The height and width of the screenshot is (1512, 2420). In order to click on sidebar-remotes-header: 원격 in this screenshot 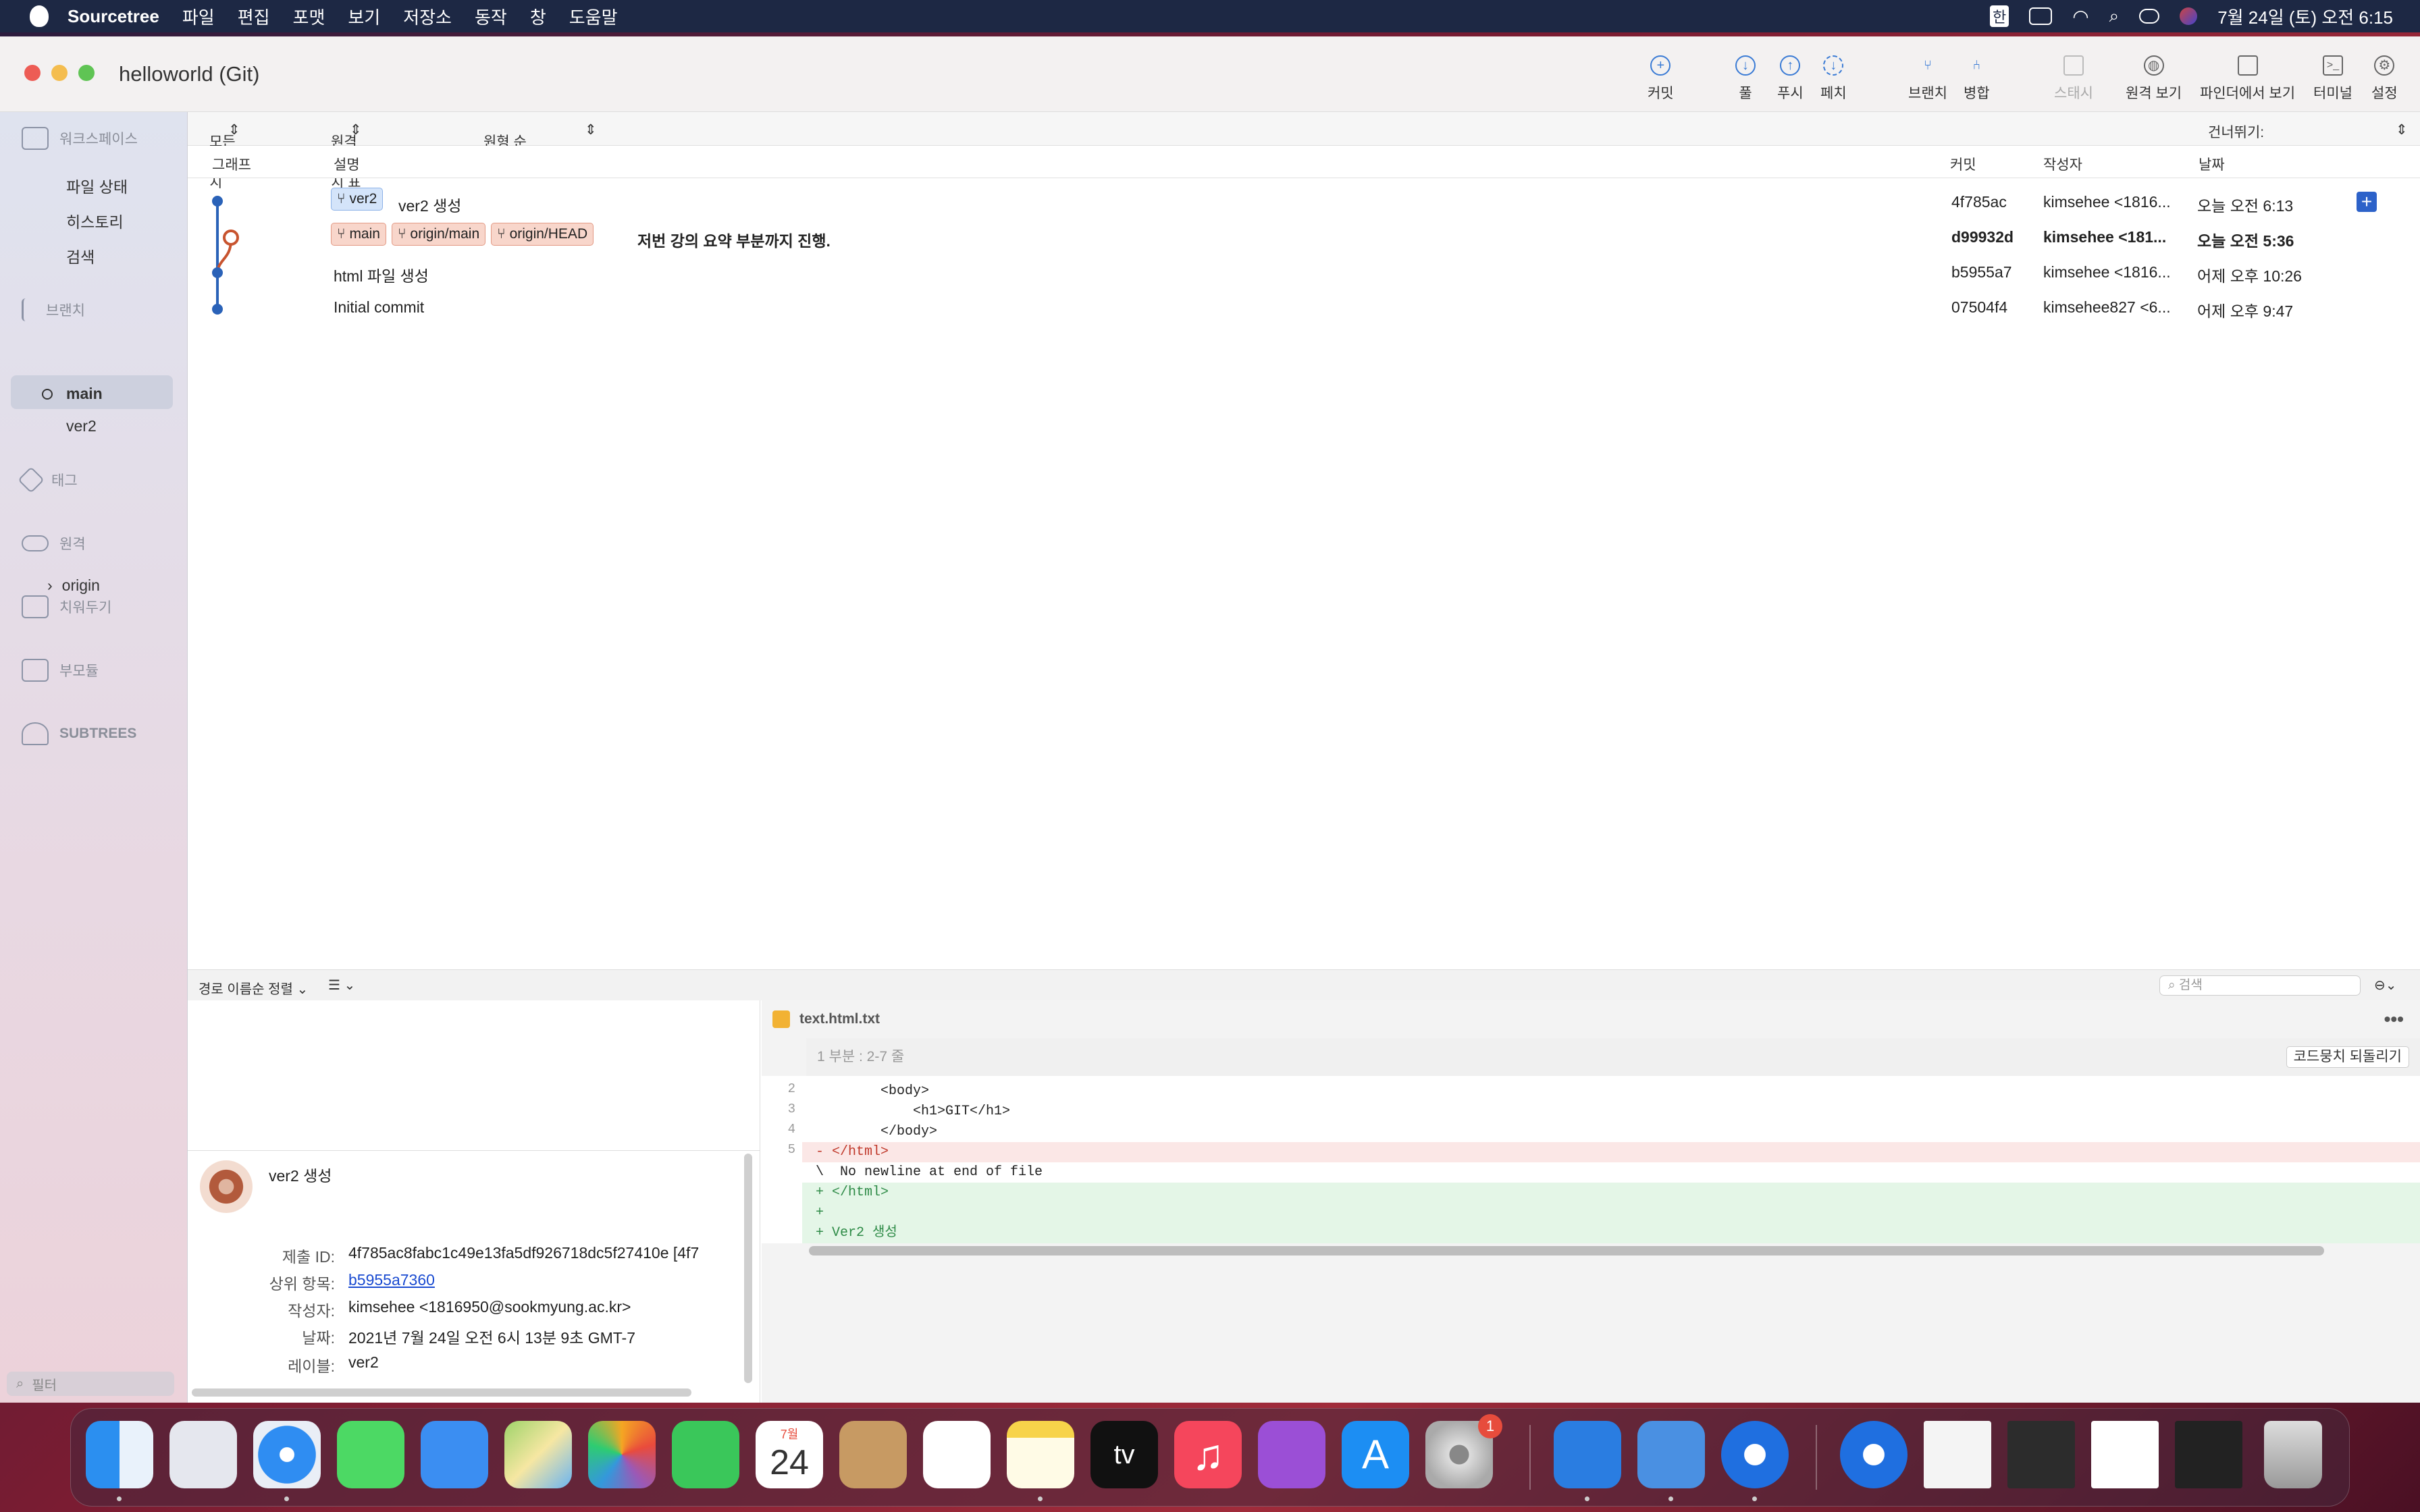, I will do `click(54, 543)`.